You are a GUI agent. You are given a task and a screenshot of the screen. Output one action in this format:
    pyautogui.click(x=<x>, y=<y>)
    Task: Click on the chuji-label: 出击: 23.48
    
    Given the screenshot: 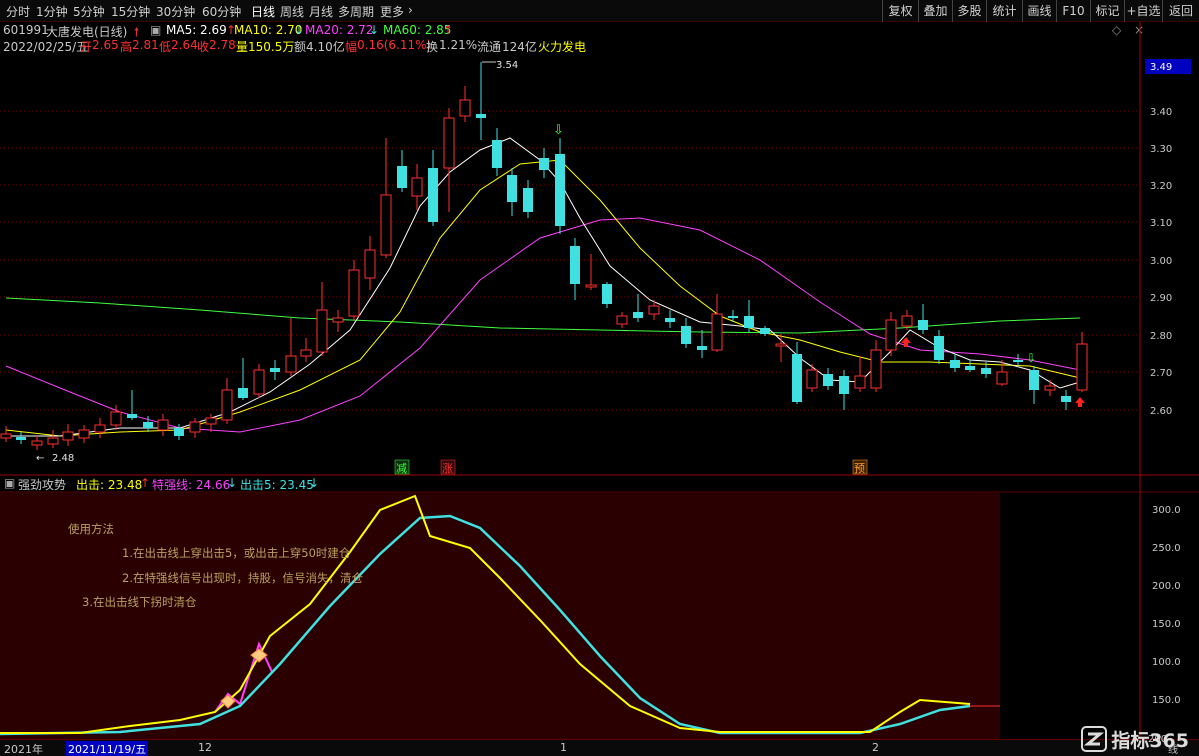 What is the action you would take?
    pyautogui.click(x=109, y=485)
    